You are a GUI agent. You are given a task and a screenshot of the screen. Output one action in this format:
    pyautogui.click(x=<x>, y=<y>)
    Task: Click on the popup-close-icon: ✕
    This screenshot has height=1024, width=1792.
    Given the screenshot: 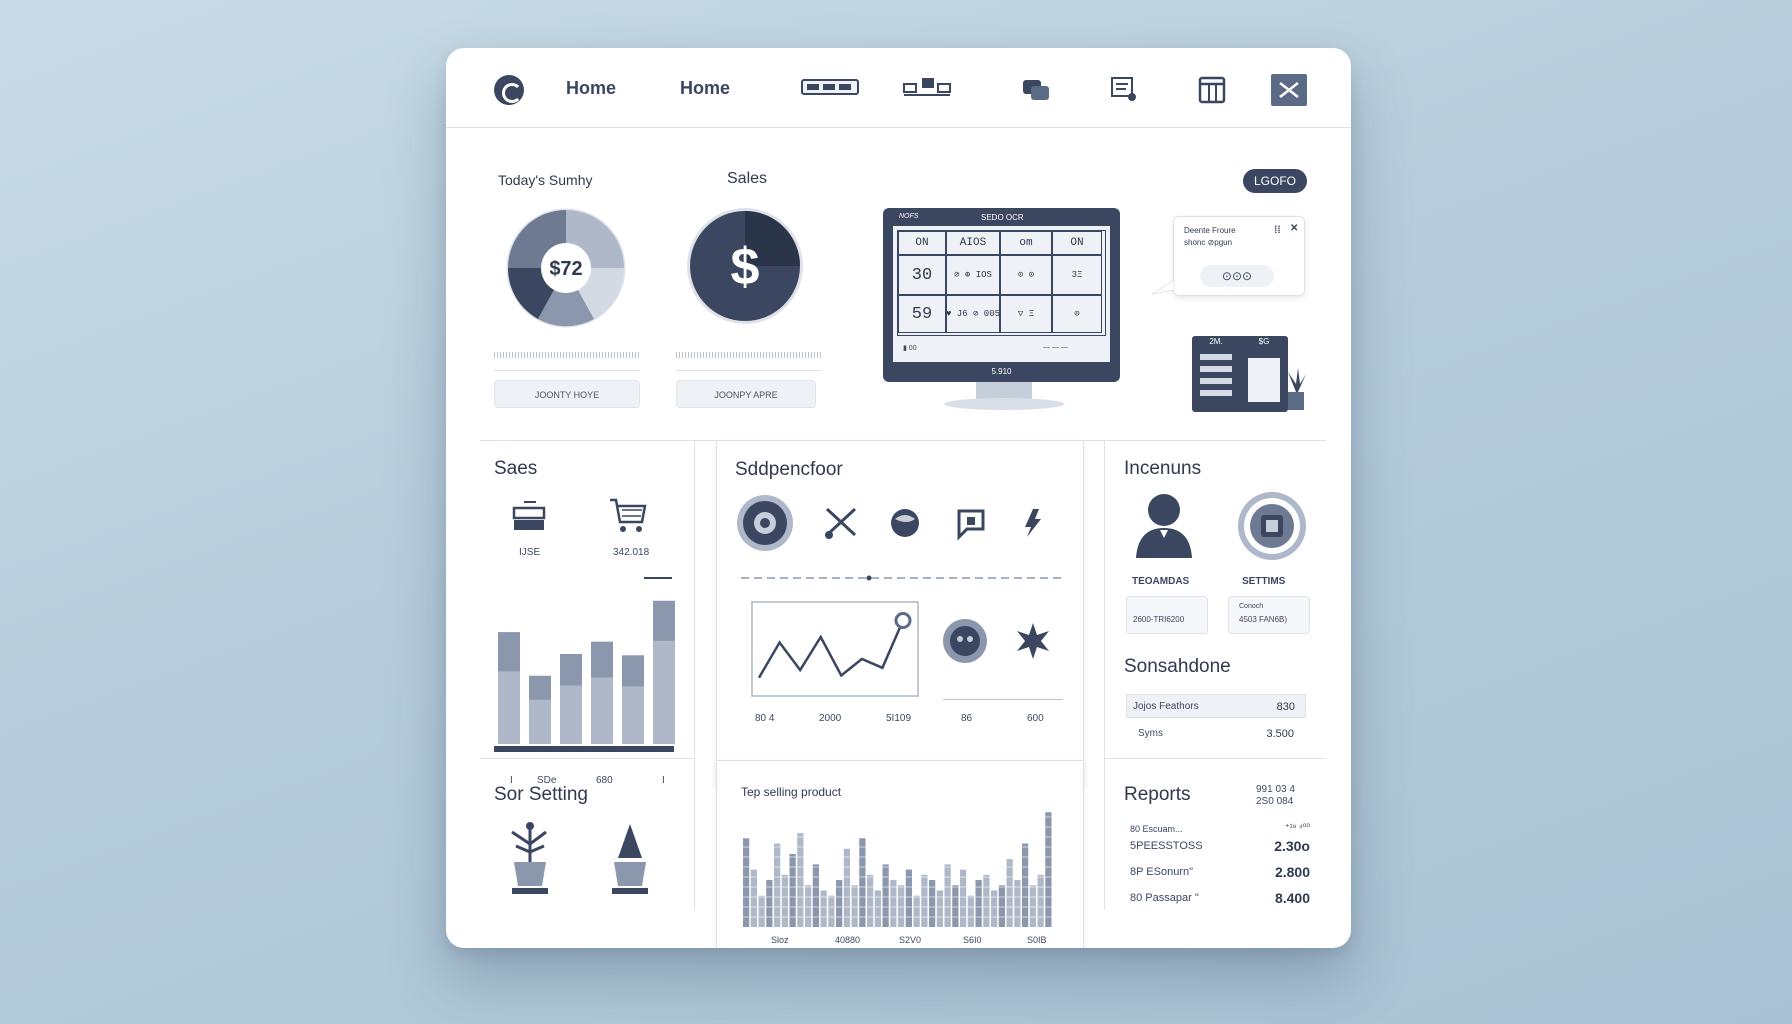 What is the action you would take?
    pyautogui.click(x=1294, y=228)
    